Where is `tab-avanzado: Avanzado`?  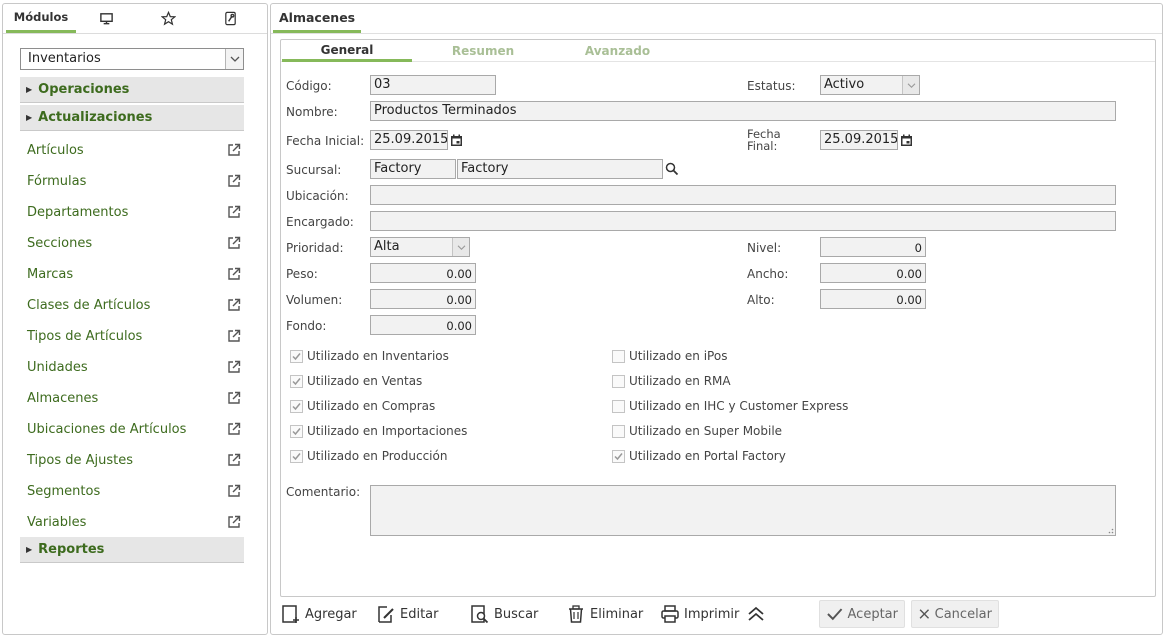
tab-avanzado: Avanzado is located at coordinates (617, 51).